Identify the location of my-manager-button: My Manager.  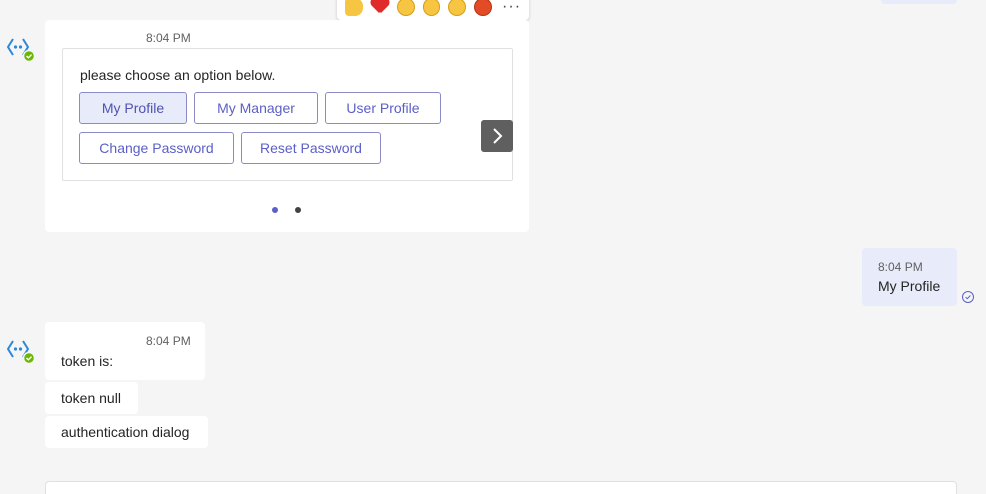
(256, 108).